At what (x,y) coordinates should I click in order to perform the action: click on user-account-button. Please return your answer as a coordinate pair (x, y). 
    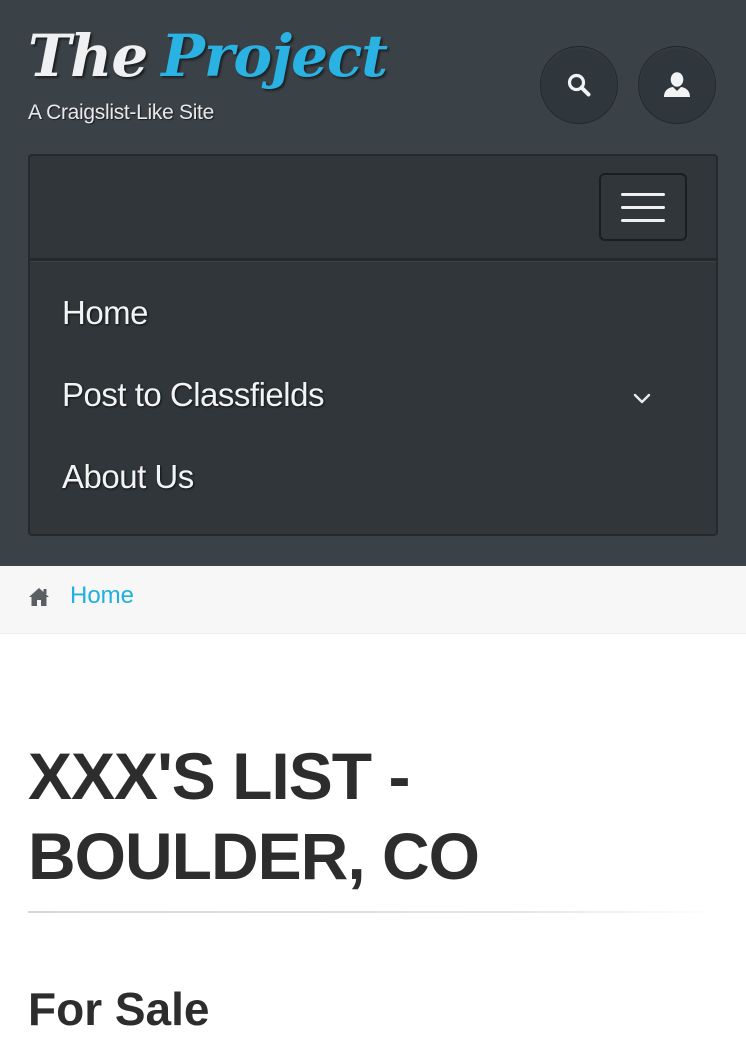
    Looking at the image, I should click on (677, 85).